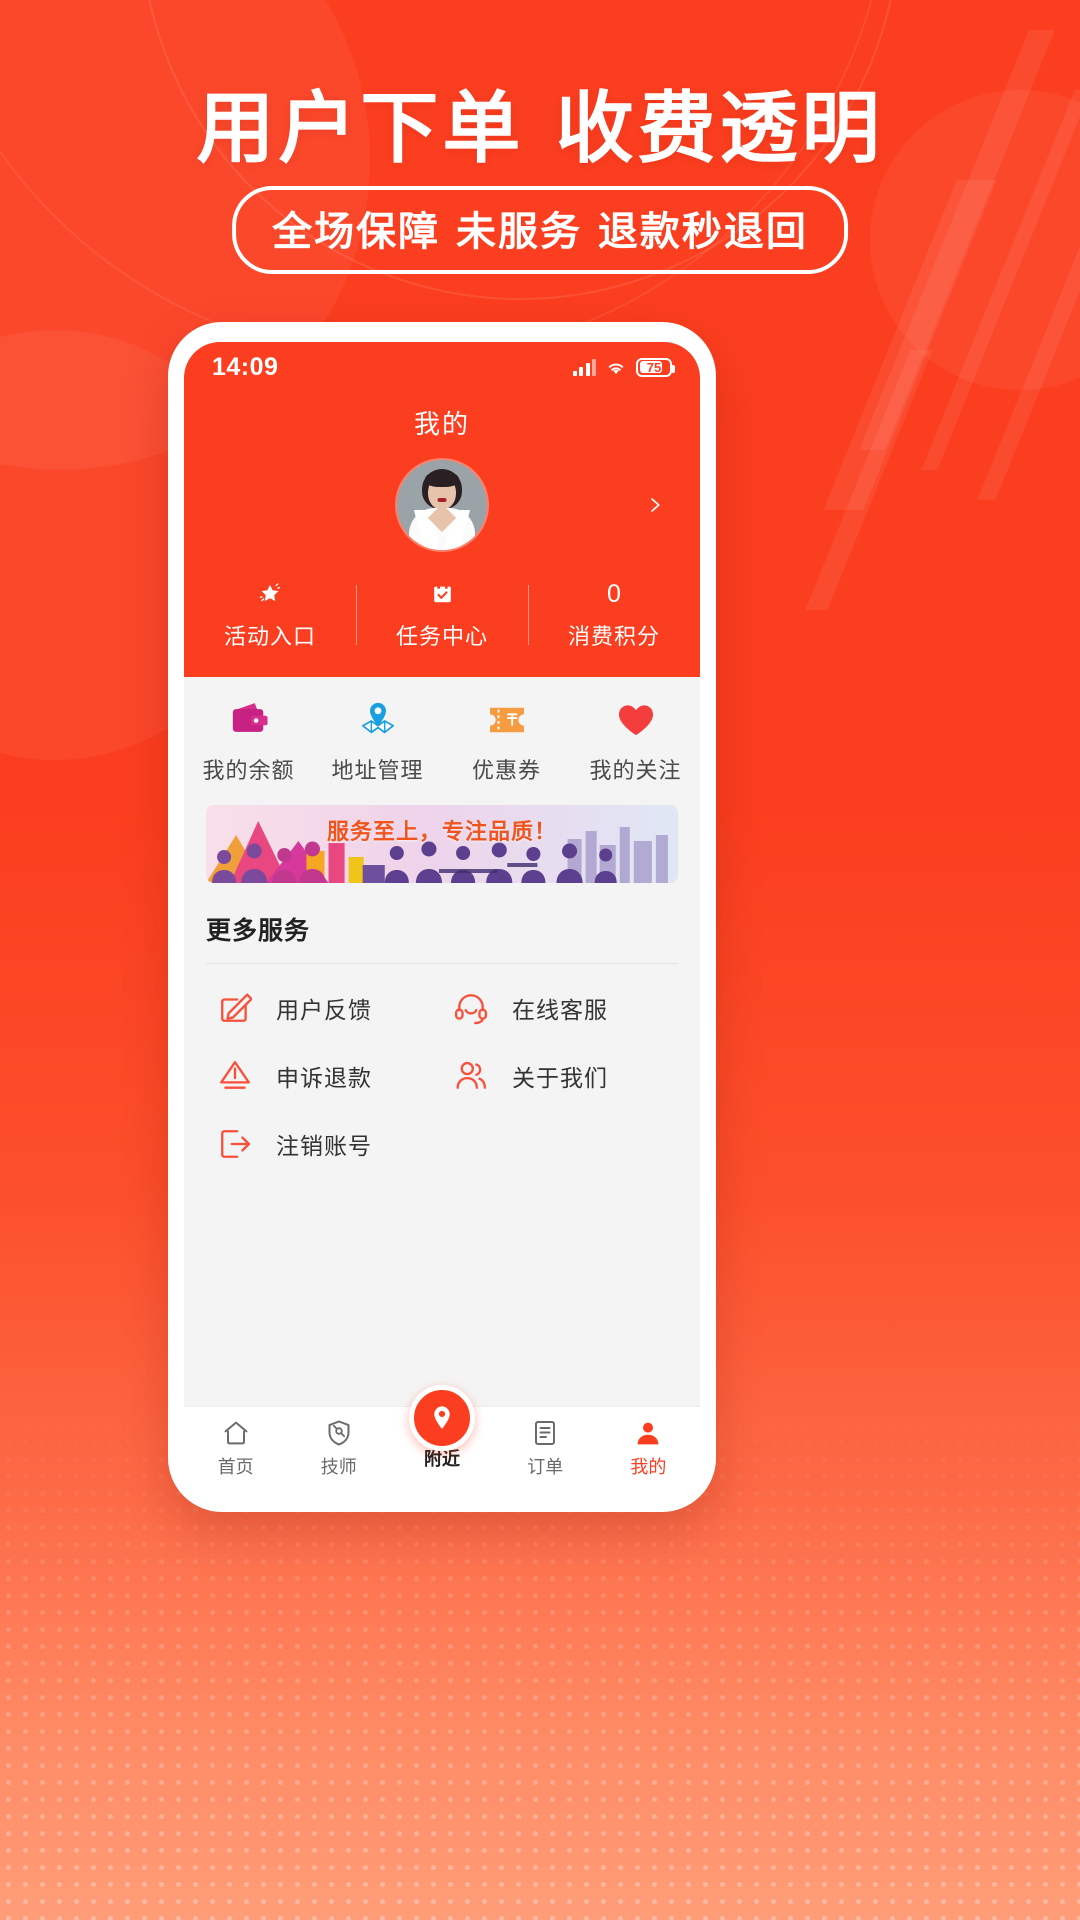  Describe the element at coordinates (614, 594) in the screenshot. I see `stat-value: 0` at that location.